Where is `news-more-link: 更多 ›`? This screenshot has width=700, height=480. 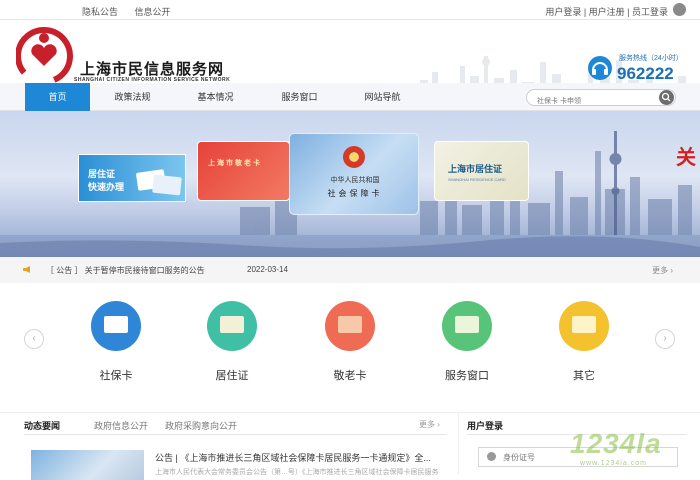
news-more-link: 更多 › is located at coordinates (429, 424).